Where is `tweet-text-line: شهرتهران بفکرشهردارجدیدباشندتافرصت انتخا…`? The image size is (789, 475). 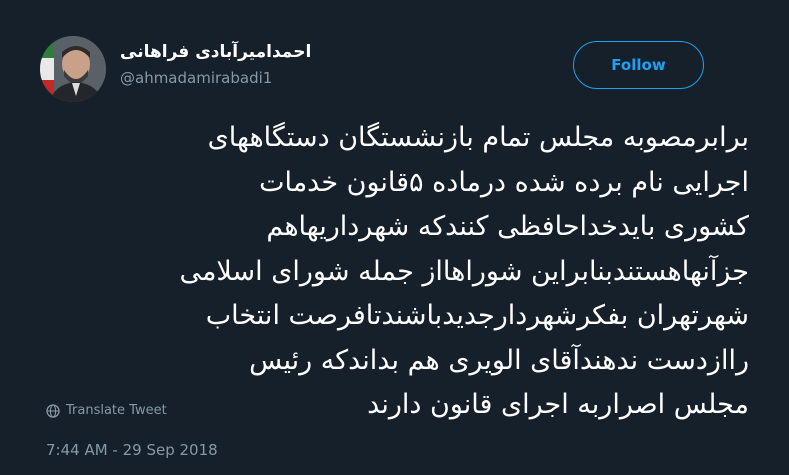
tweet-text-line: شهرتهران بفکرشهردارجدیدباشندتافرصت انتخا… is located at coordinates (477, 315).